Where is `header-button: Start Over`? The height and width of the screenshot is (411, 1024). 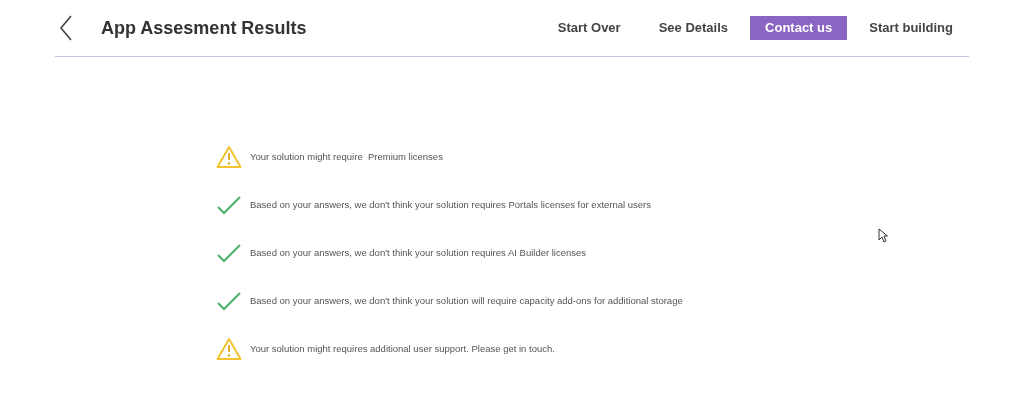 header-button: Start Over is located at coordinates (589, 28).